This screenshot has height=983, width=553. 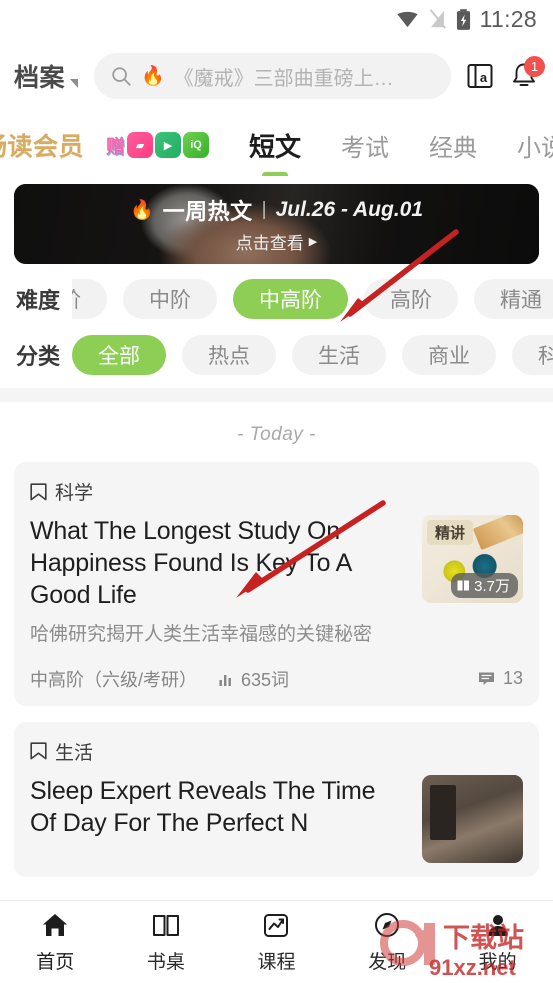 I want to click on difficulty-chip-list: 阶 中阶 中高阶 高阶 精通, so click(x=312, y=299).